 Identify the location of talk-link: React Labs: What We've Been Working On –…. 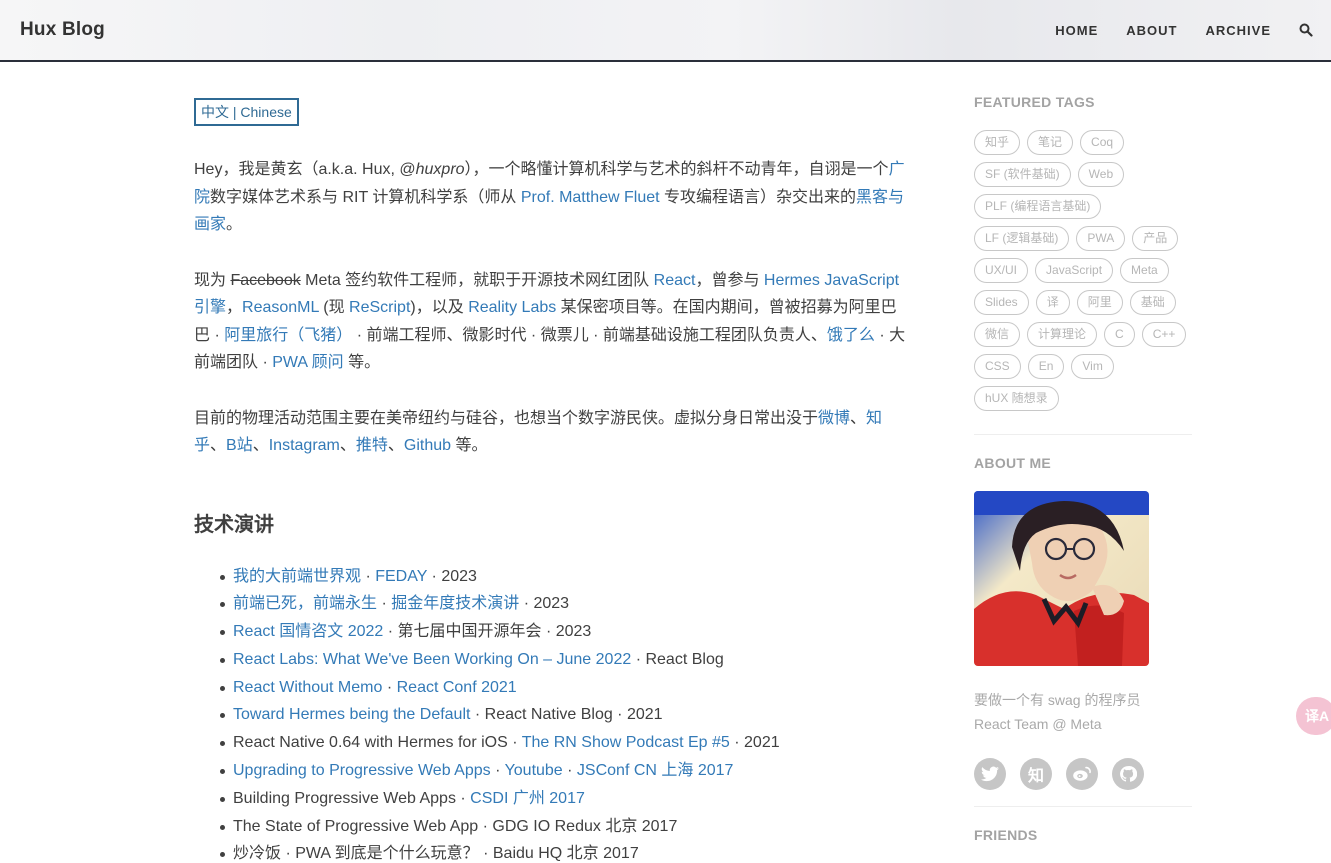
(432, 659).